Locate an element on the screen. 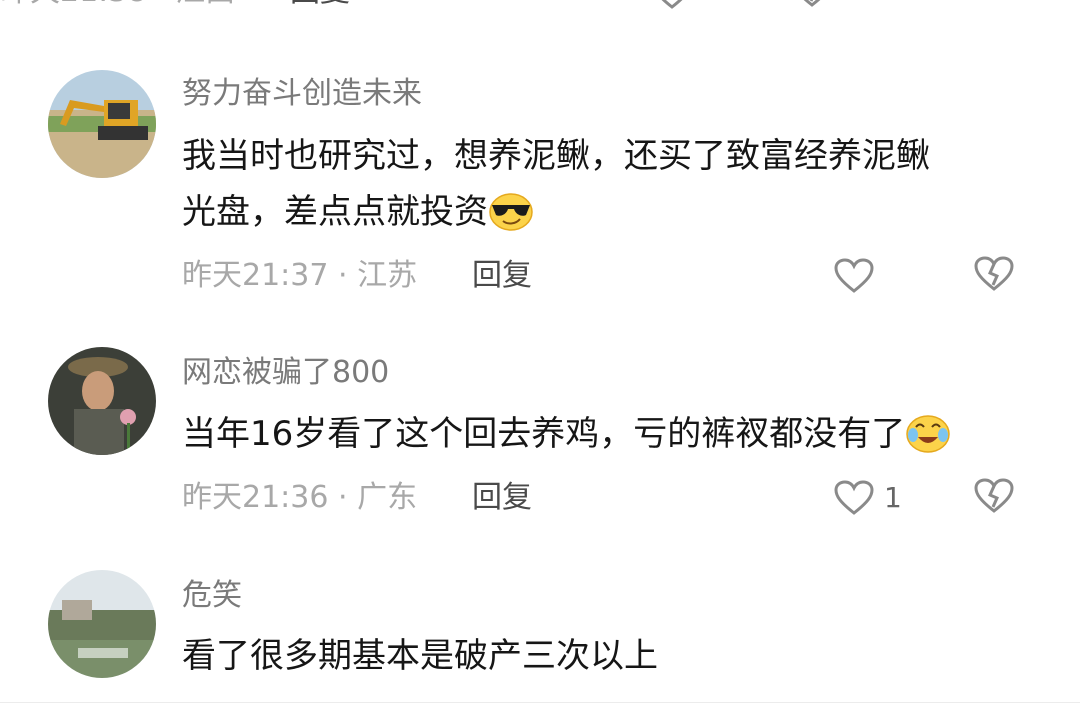  comment-text: 我当时也研究过，想养泥鳅，还买了致富经养泥鳅 光盘，差点点就投资 is located at coordinates (612, 184).